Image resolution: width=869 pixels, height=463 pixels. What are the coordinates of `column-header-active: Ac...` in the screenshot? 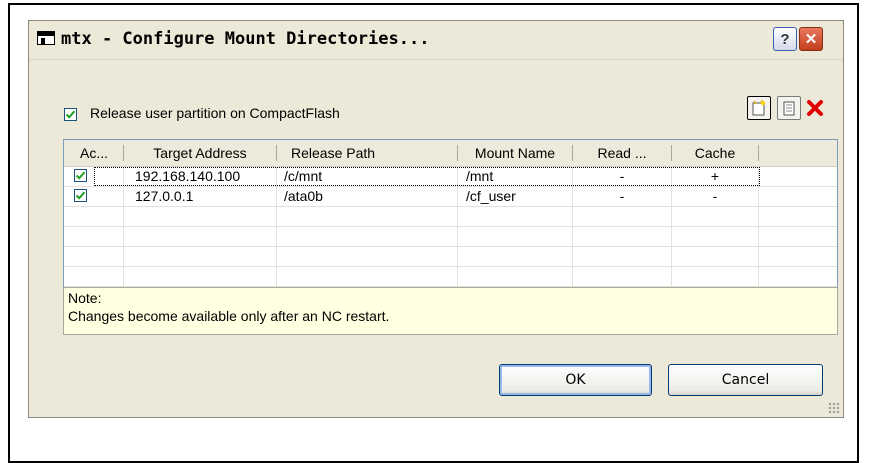 It's located at (94, 153).